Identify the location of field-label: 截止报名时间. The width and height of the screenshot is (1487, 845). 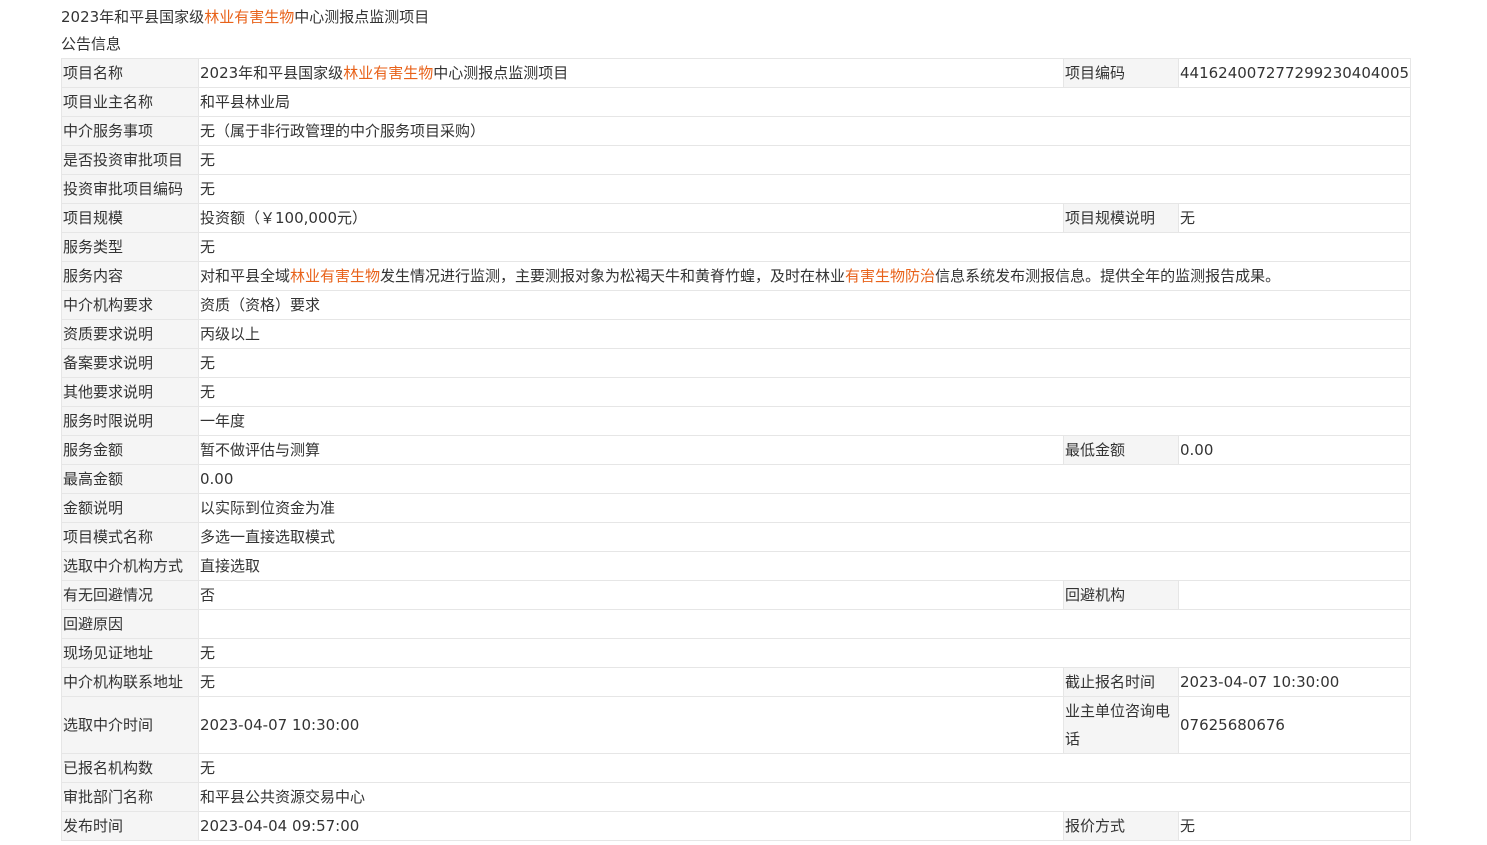
(1121, 682).